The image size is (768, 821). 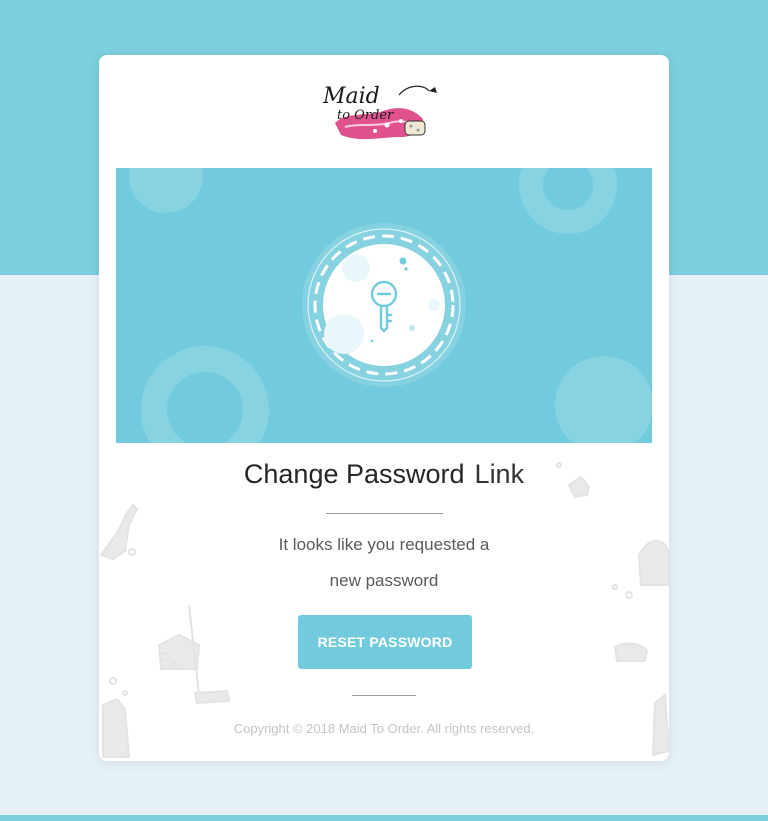 What do you see at coordinates (351, 96) in the screenshot?
I see `logo-text-maid: Maid` at bounding box center [351, 96].